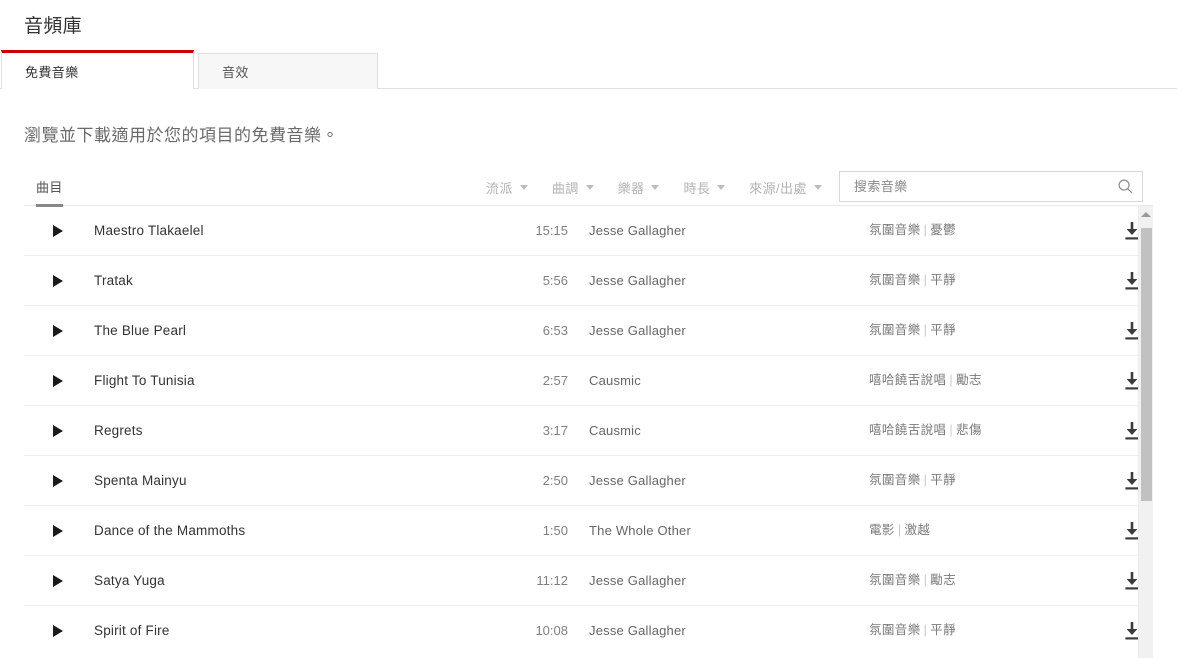 The image size is (1177, 658). I want to click on search-input, so click(974, 186).